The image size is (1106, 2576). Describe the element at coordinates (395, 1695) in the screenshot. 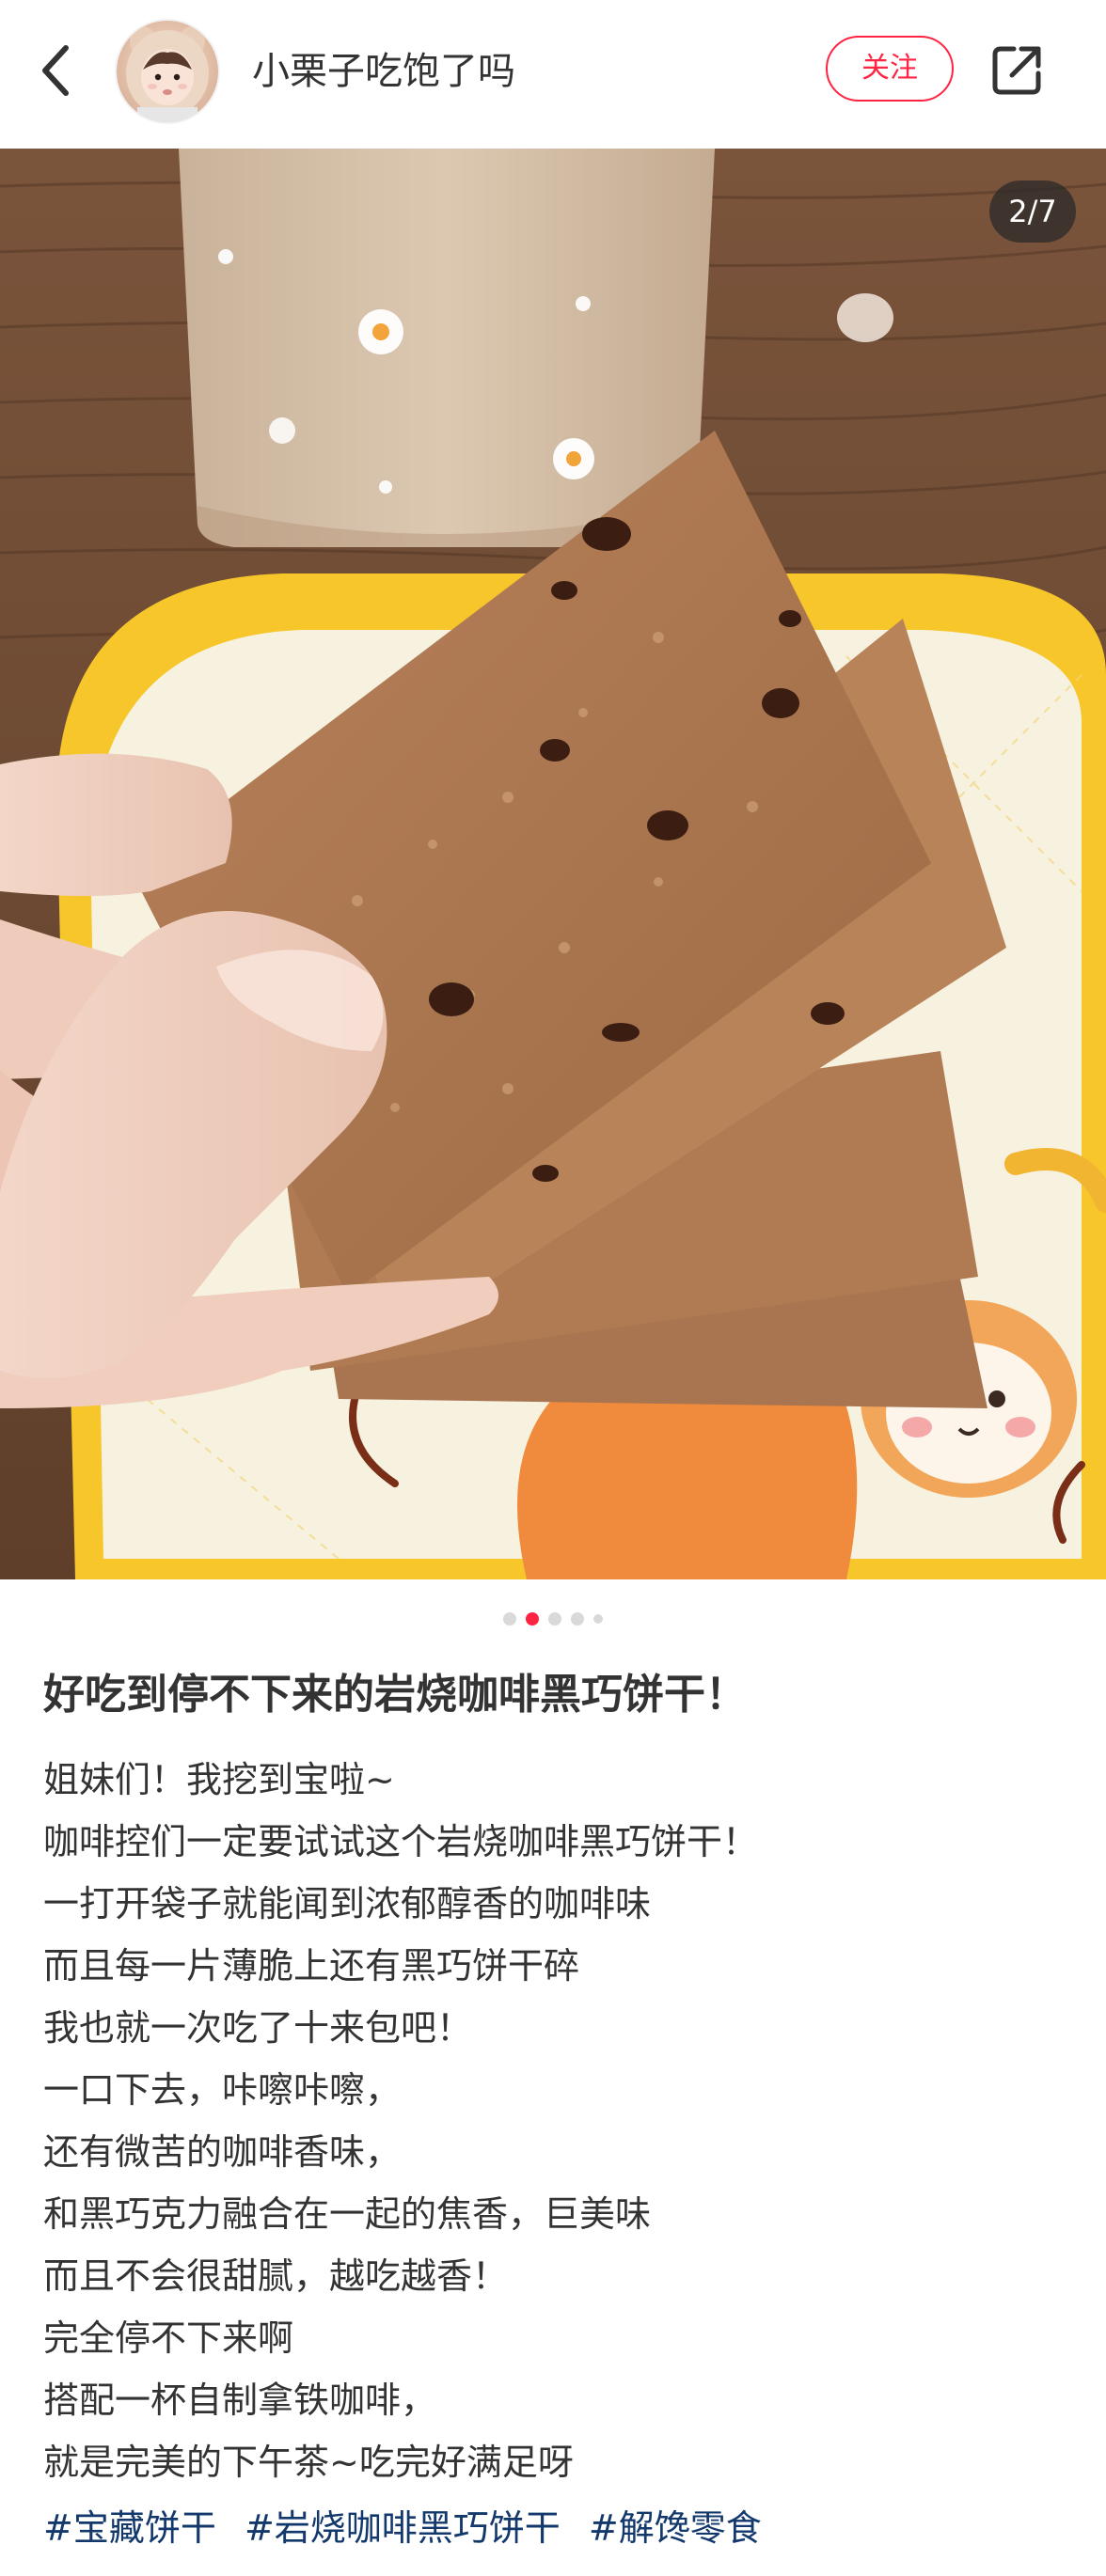

I see `note-title: 好吃到停不下来的岩烧咖啡黑巧饼干！` at that location.